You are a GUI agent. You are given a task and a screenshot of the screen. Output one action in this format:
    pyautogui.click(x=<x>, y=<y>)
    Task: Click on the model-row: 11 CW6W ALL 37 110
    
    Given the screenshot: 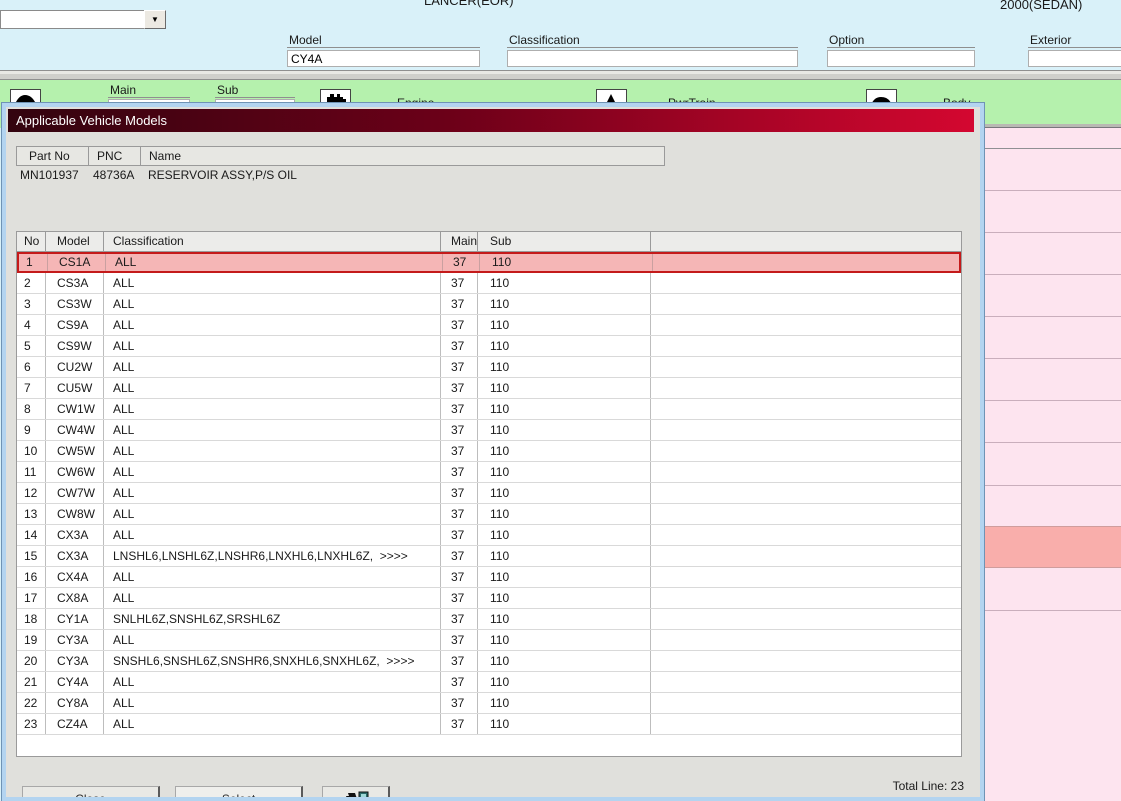 What is the action you would take?
    pyautogui.click(x=489, y=472)
    